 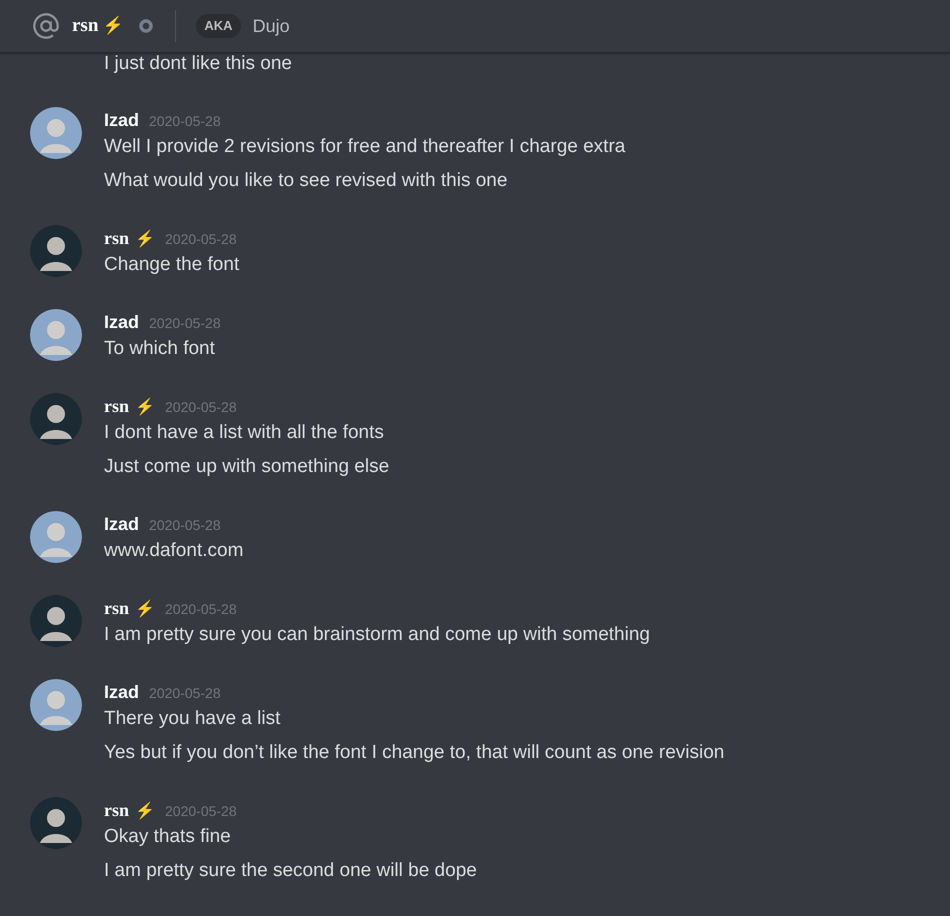 I want to click on message-text: Well I provide 2 revisions for free and thereafter I charge extra, so click(x=365, y=147).